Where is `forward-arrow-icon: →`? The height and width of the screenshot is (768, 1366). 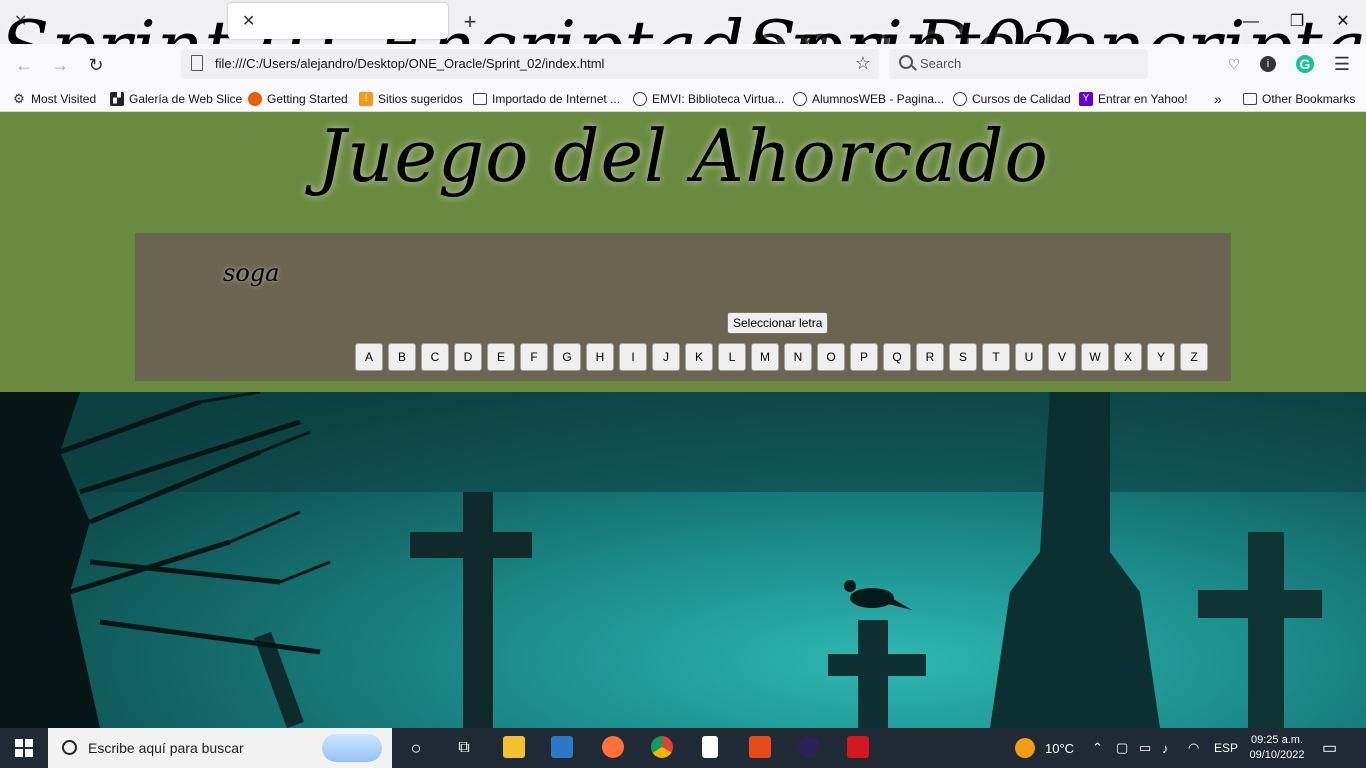 forward-arrow-icon: → is located at coordinates (60, 65).